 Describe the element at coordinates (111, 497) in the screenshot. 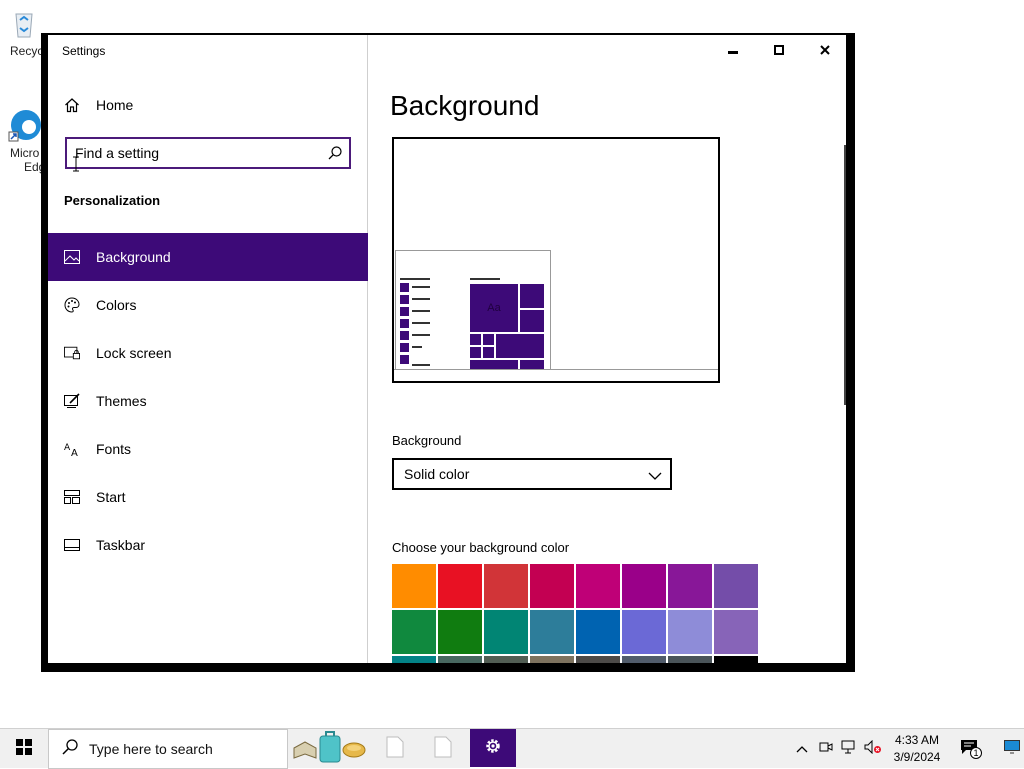

I see `nav-item-label: Start` at that location.